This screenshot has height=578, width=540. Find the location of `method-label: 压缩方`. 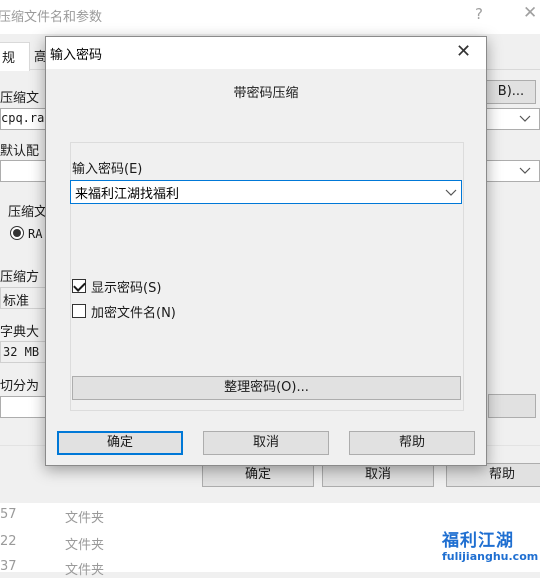

method-label: 压缩方 is located at coordinates (20, 277).